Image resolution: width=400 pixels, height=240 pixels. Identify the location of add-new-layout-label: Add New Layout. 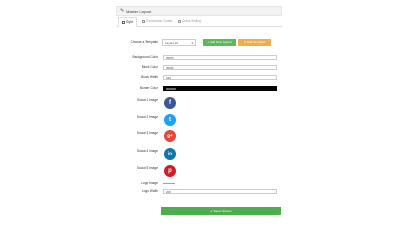
(220, 42).